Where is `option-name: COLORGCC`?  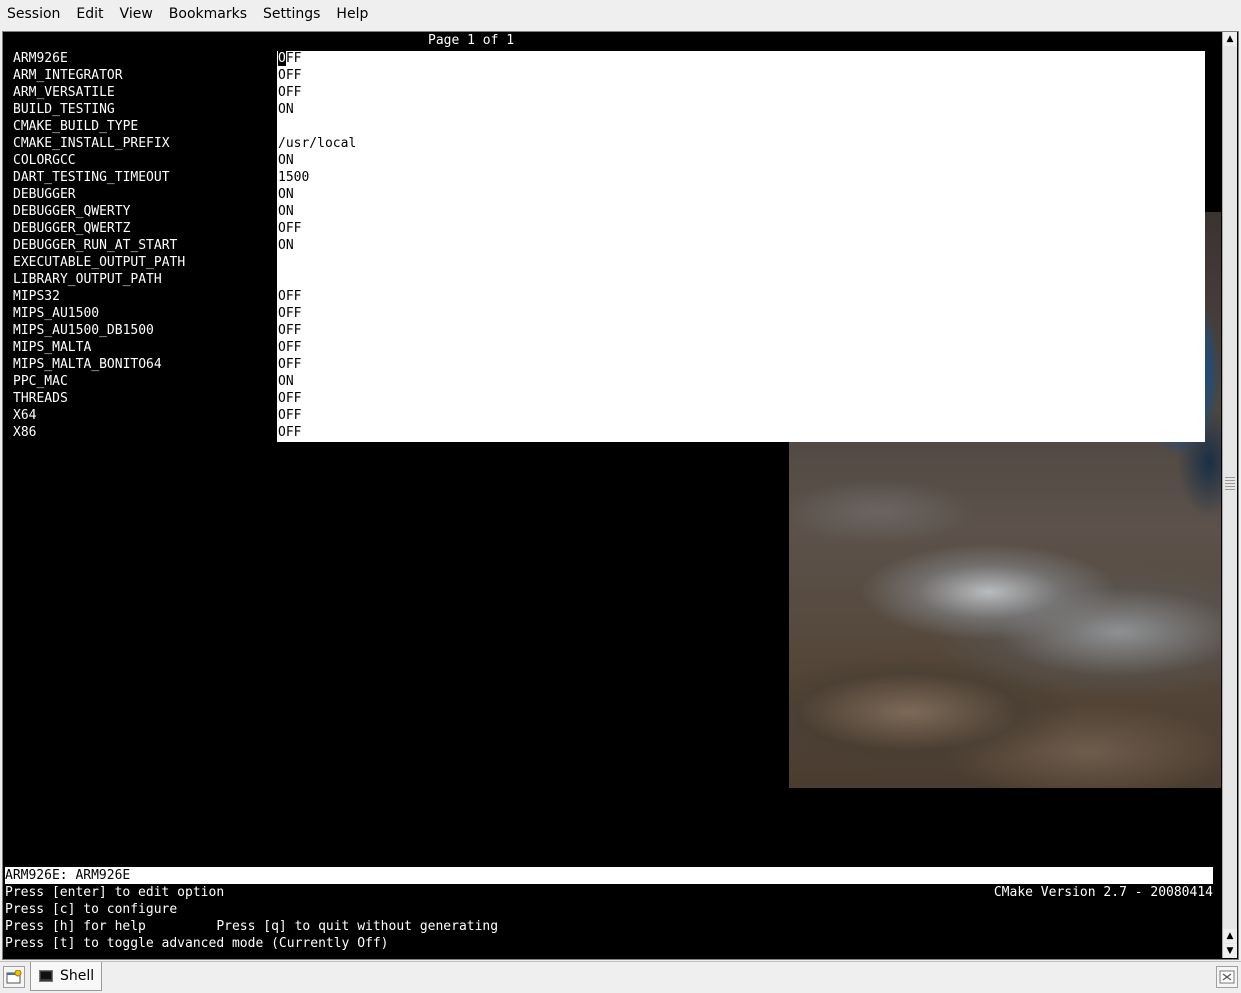
option-name: COLORGCC is located at coordinates (44, 160).